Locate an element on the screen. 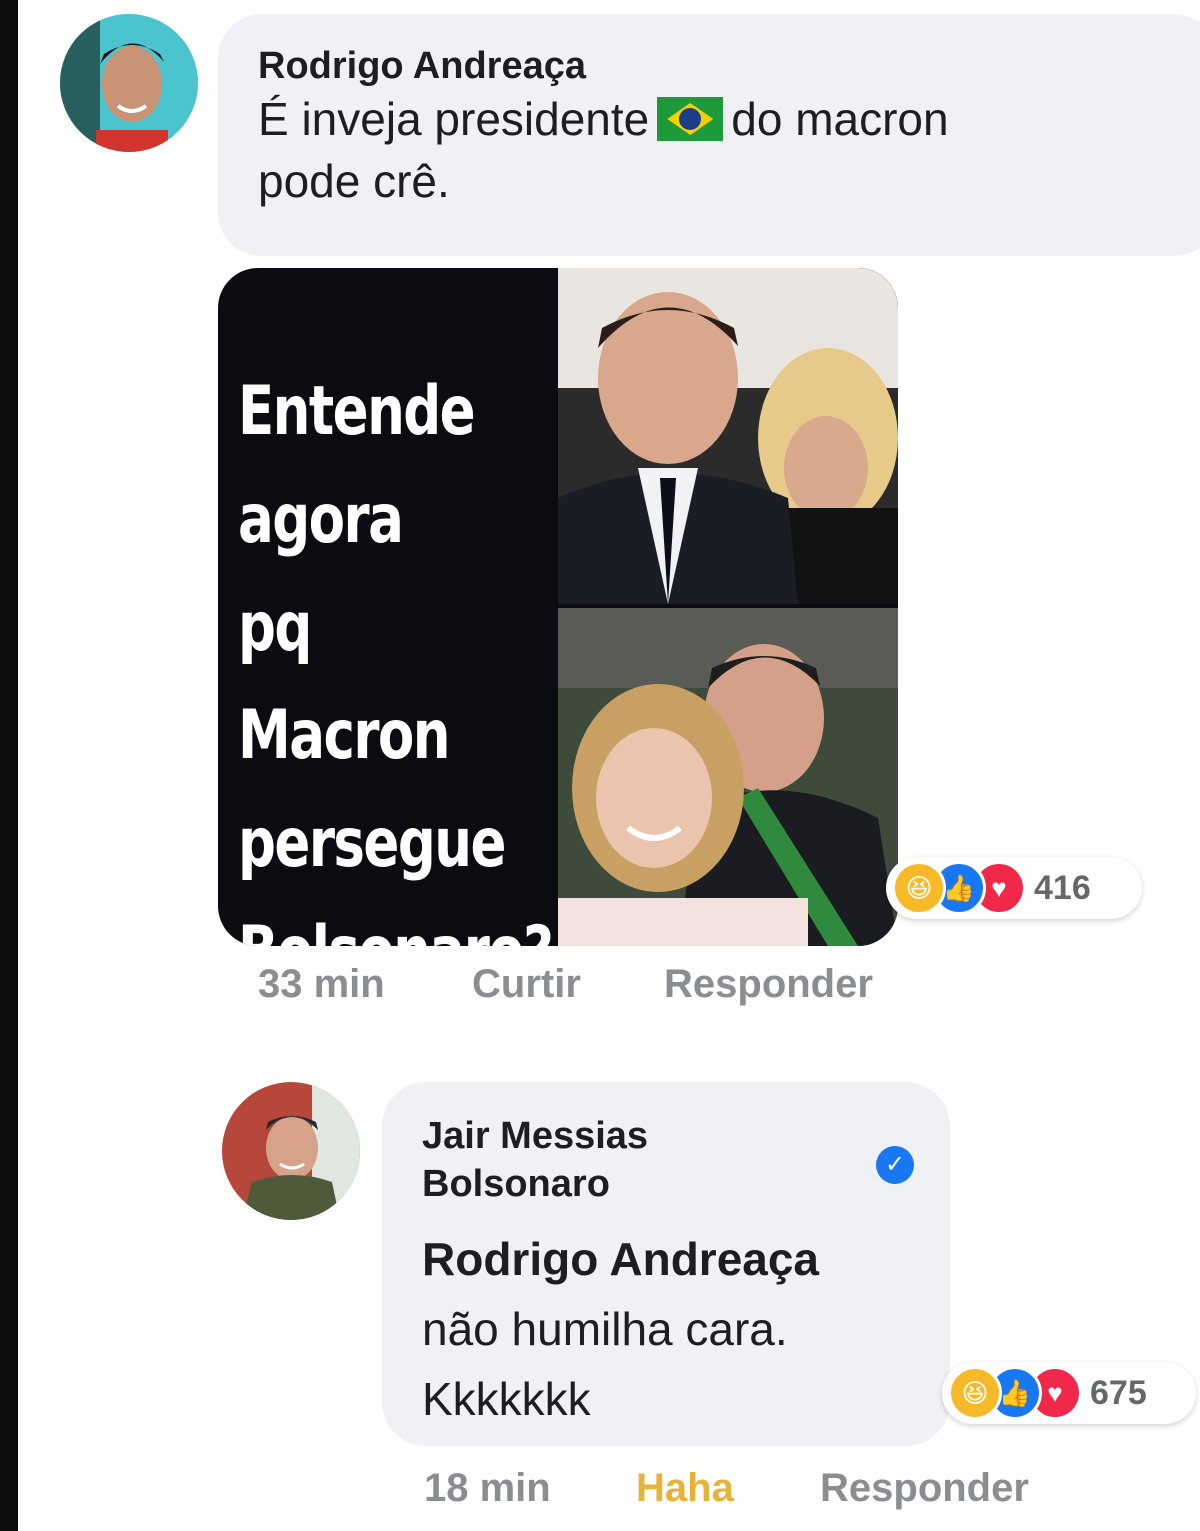 The image size is (1200, 1531). comment-text-line1: não humilha cara. is located at coordinates (605, 1329).